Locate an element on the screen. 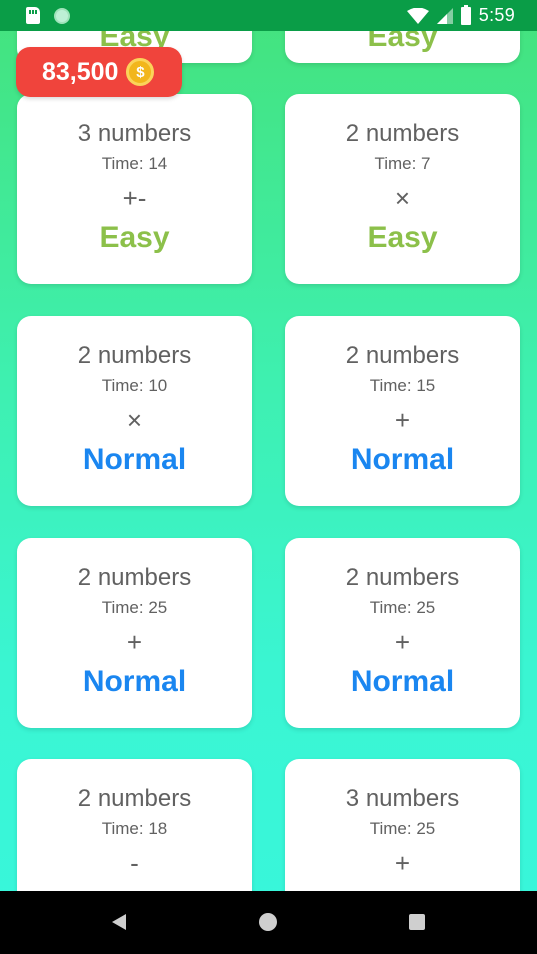  level-card: 3 numbers Time: 14 +- Easy is located at coordinates (134, 189).